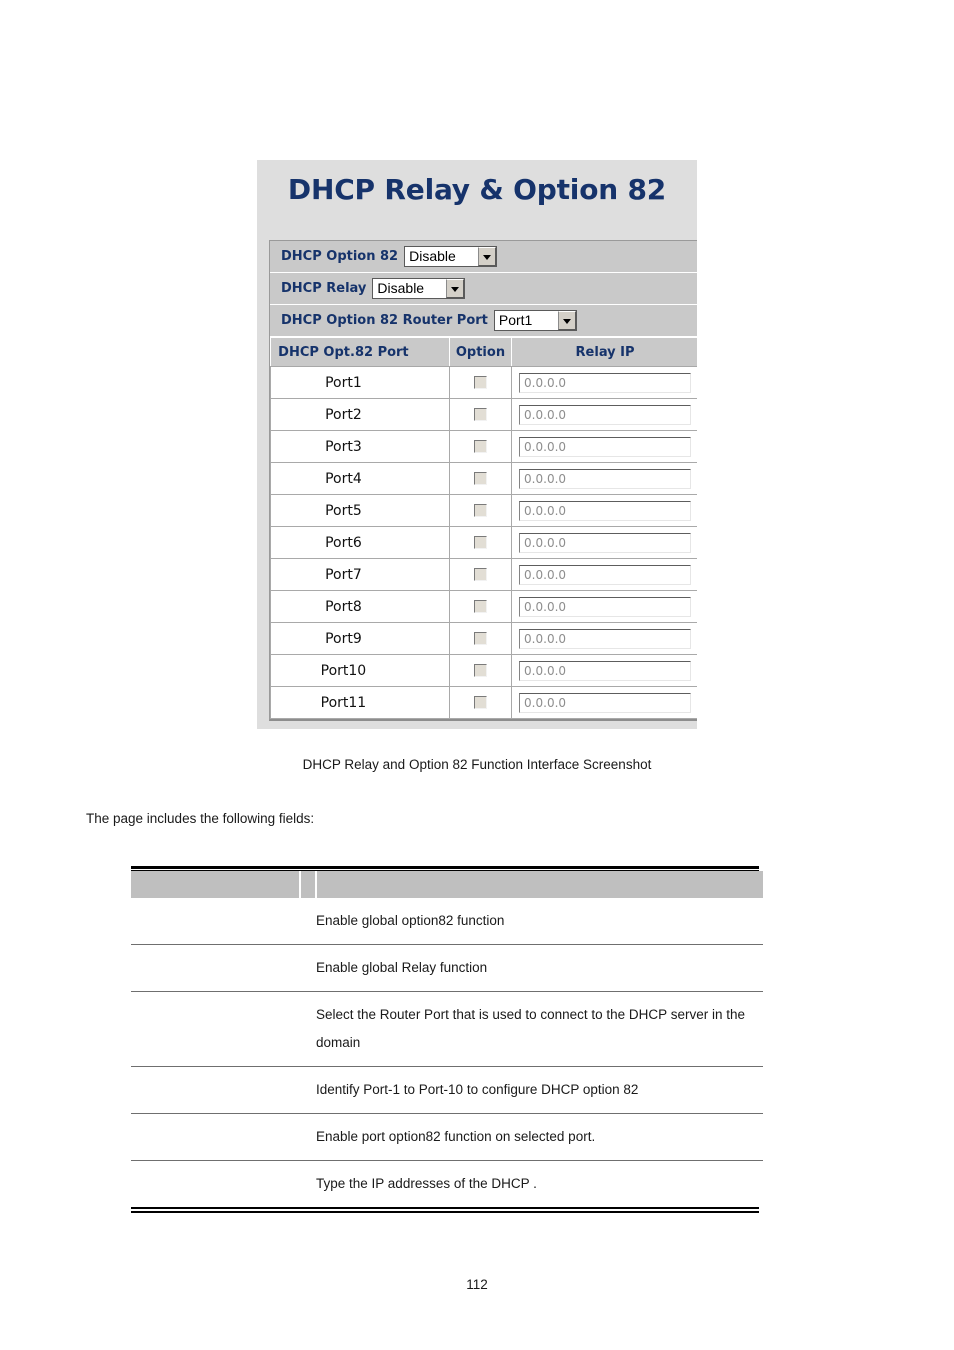 This screenshot has width=954, height=1350. Describe the element at coordinates (360, 574) in the screenshot. I see `port-name-cell: Port7` at that location.